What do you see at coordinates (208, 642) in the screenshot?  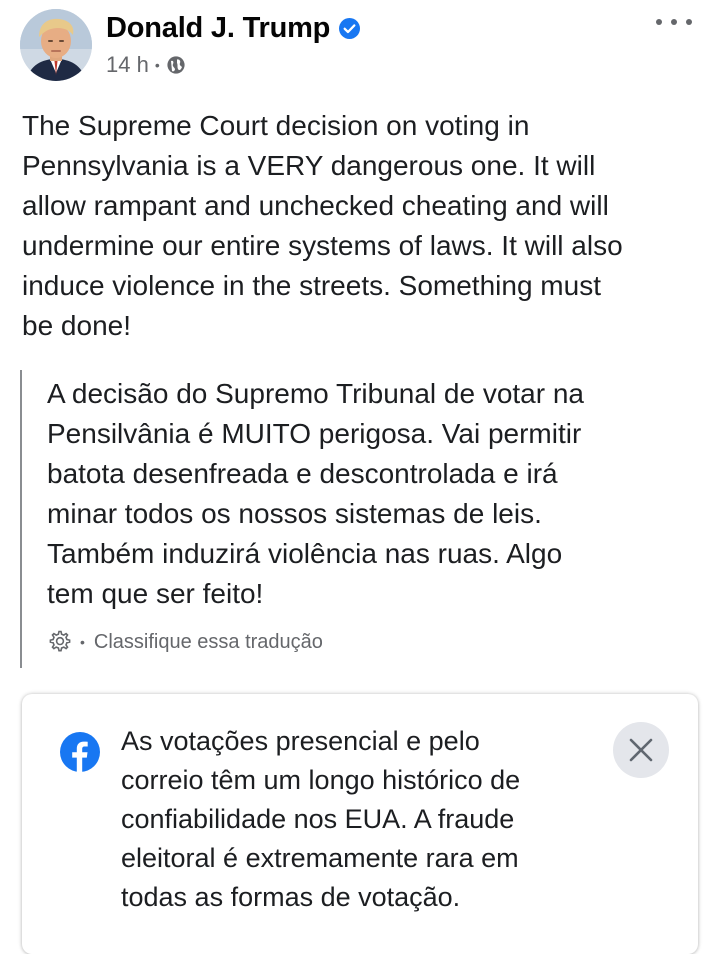 I see `rate-translation-link: Classifique essa tradução` at bounding box center [208, 642].